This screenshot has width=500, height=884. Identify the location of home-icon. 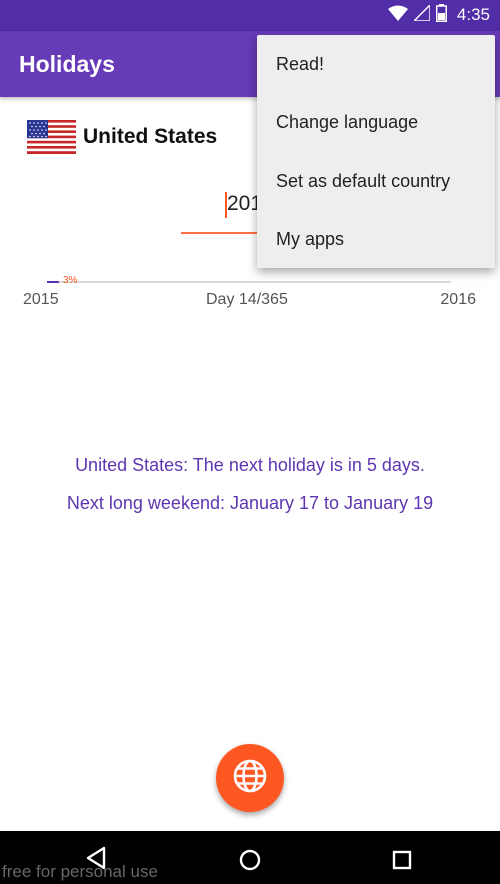
(250, 862).